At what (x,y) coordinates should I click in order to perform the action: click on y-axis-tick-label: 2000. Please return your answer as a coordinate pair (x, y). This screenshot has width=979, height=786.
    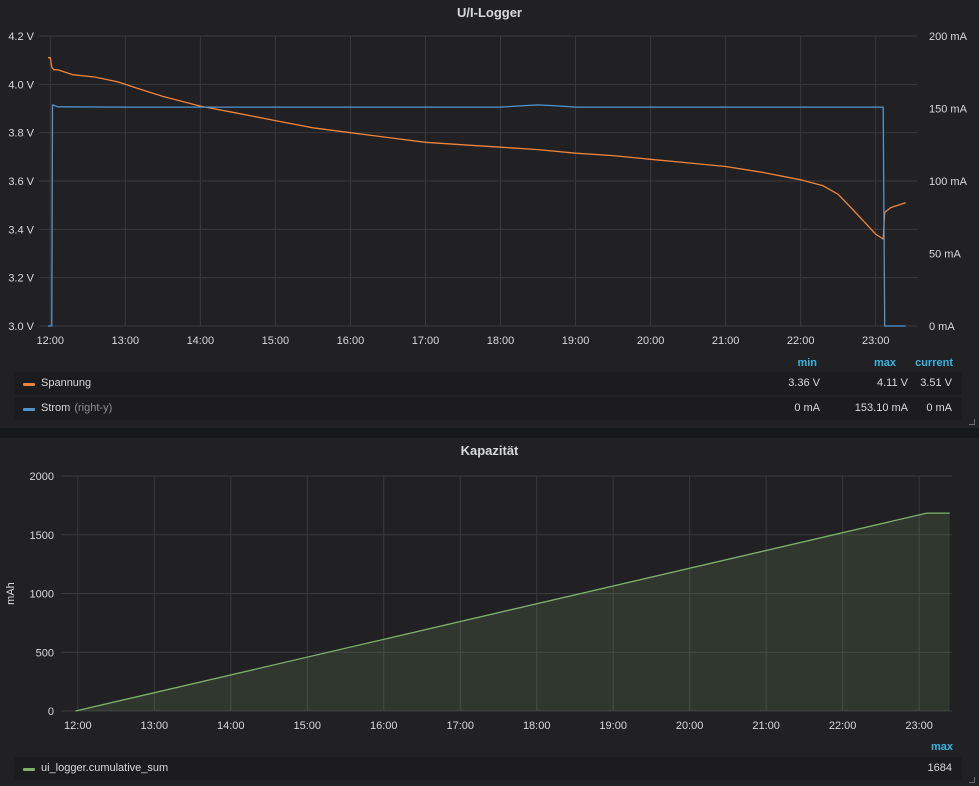
    Looking at the image, I should click on (42, 477).